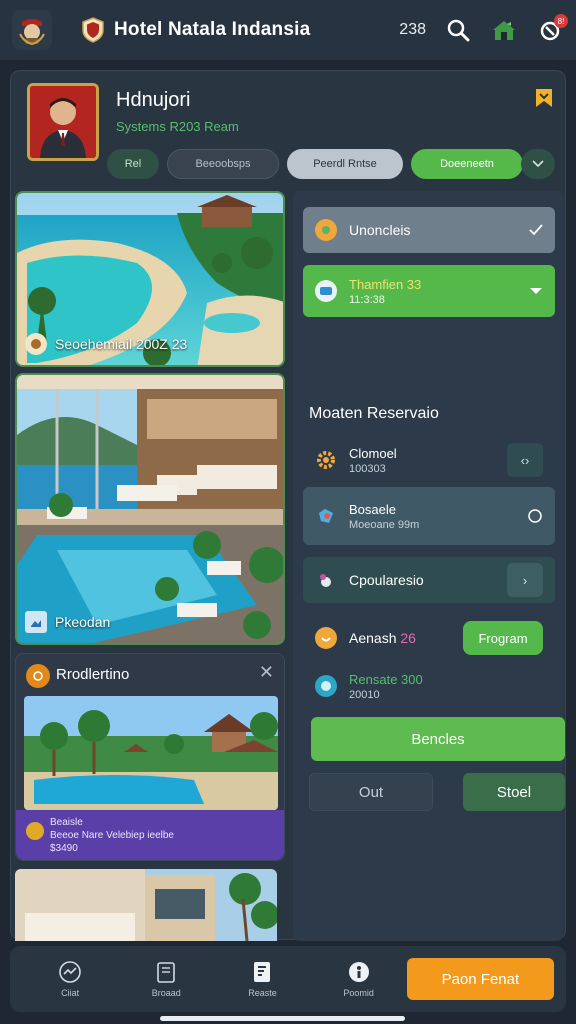  I want to click on bookmark-icon, so click(544, 98).